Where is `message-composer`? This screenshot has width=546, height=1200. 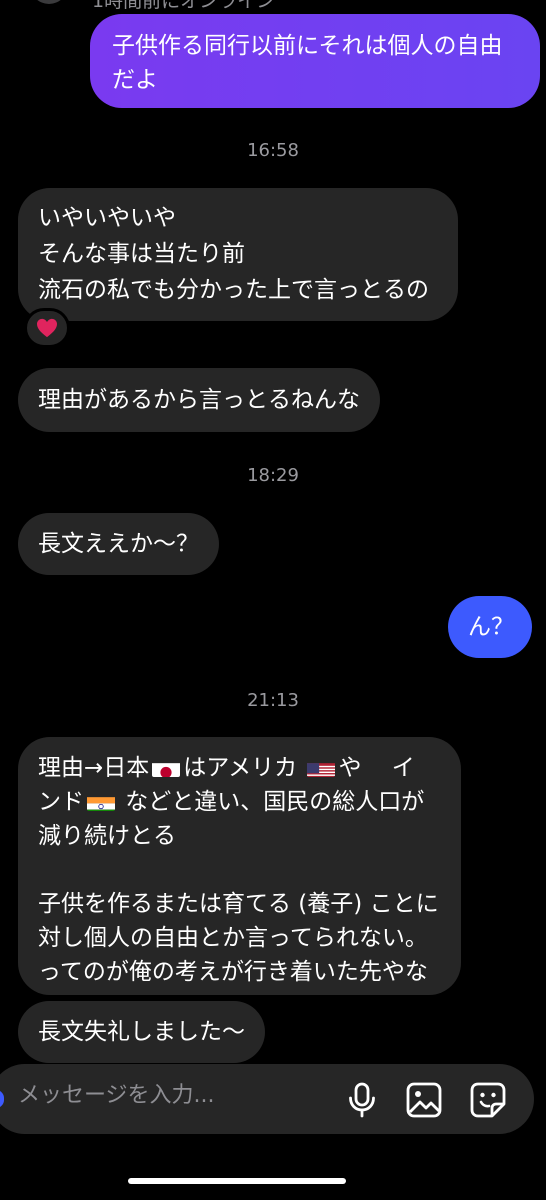 message-composer is located at coordinates (267, 1099).